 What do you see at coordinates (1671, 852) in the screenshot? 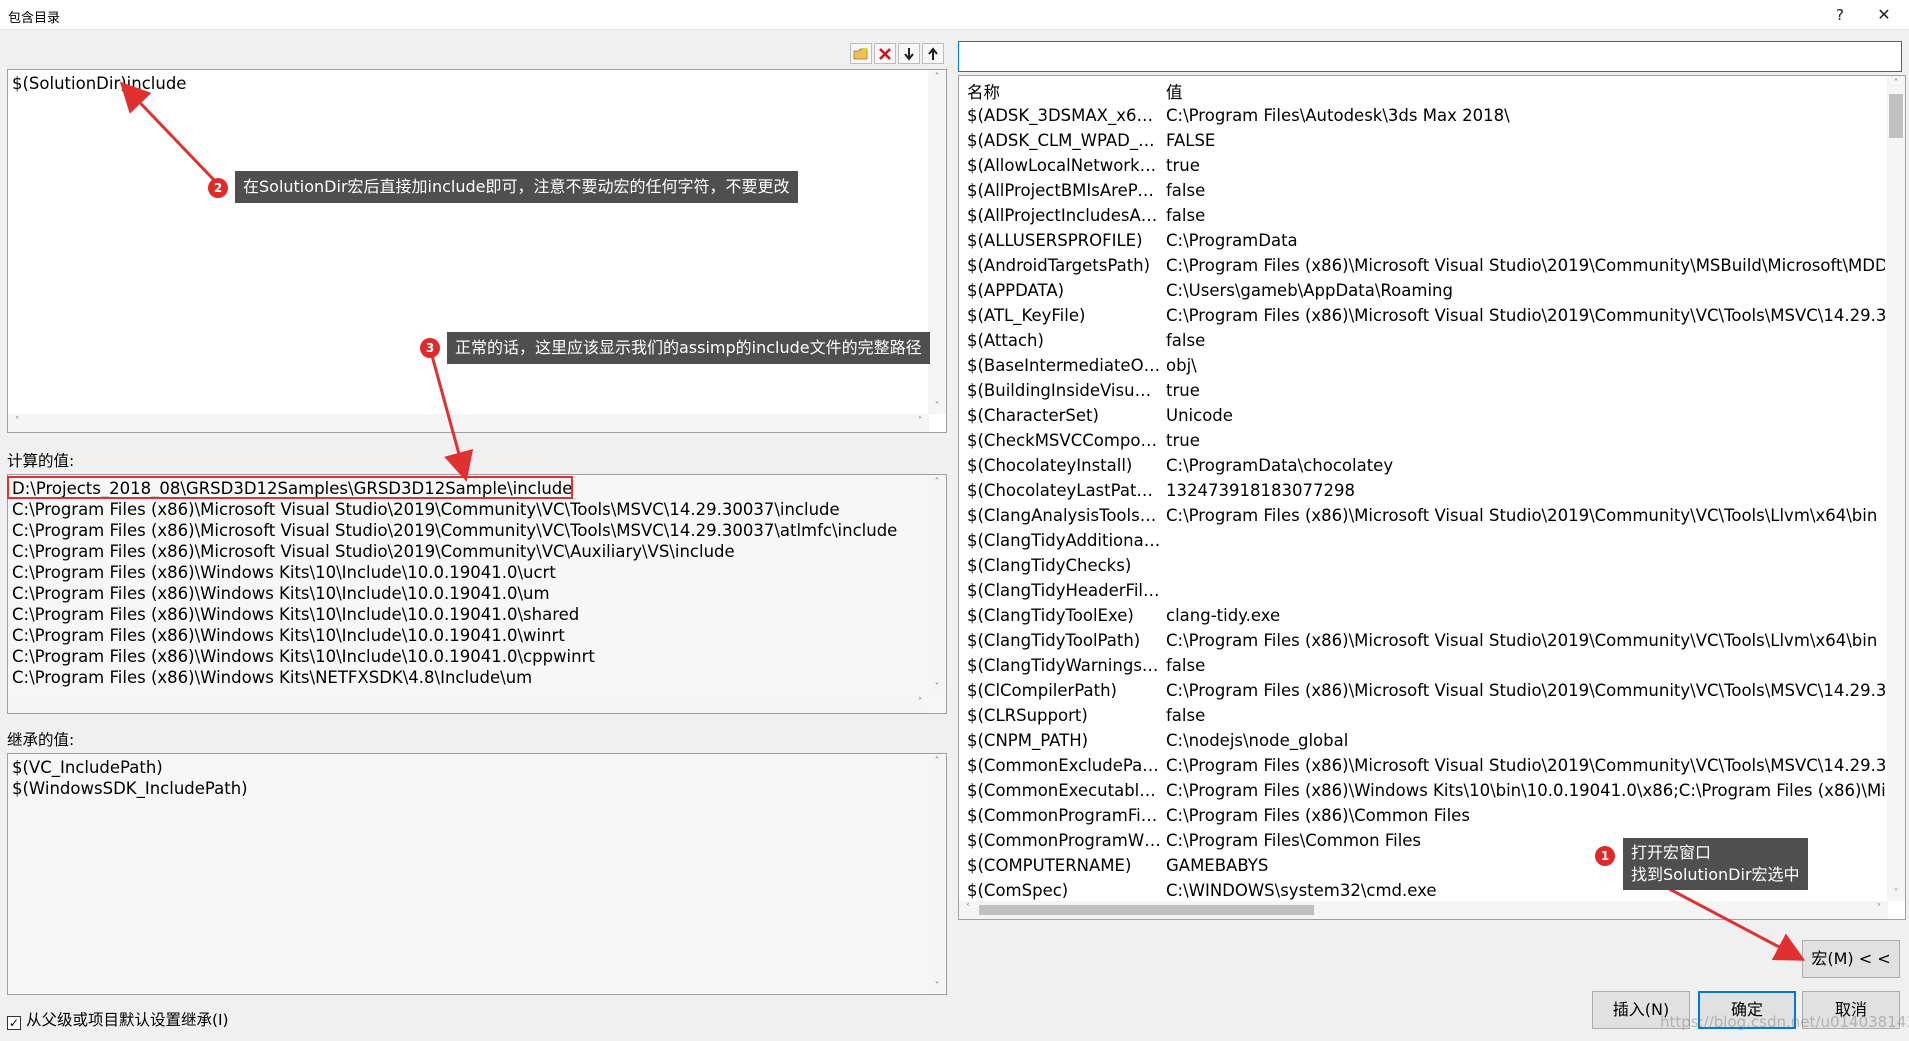
I see `annotation-callout-1-line1: 打开宏窗口` at bounding box center [1671, 852].